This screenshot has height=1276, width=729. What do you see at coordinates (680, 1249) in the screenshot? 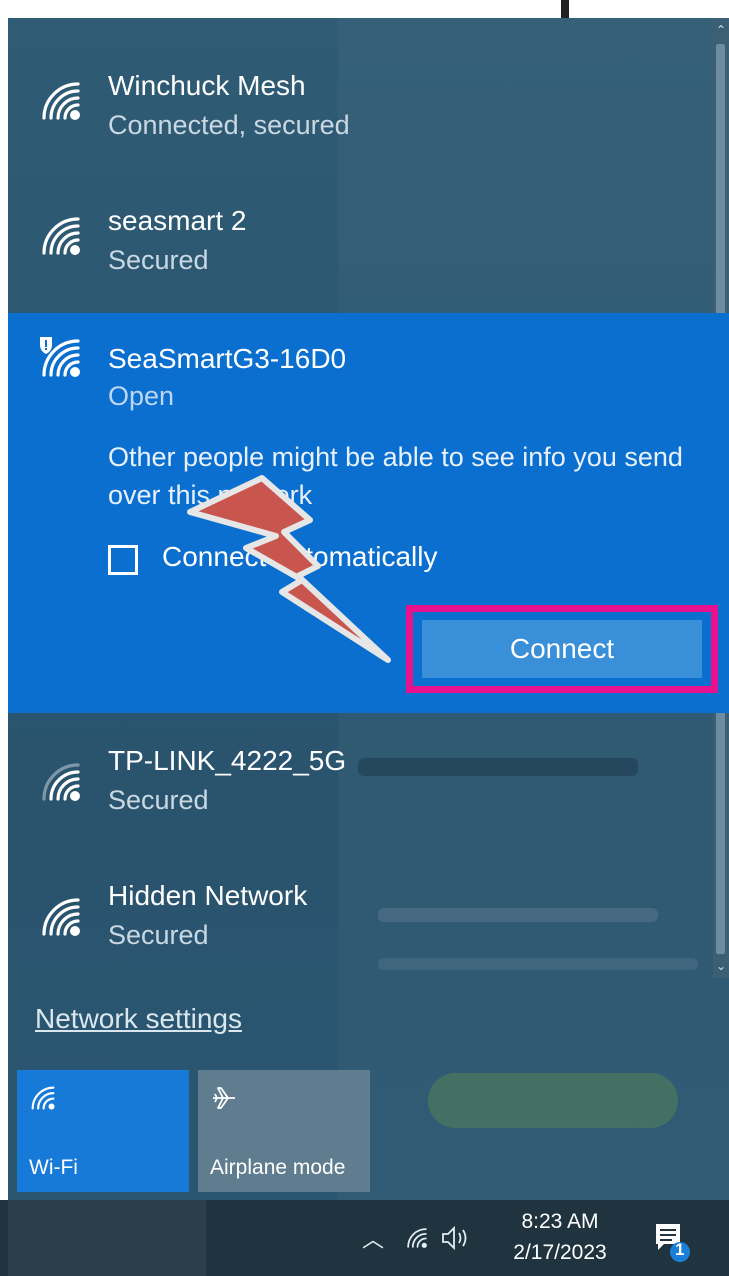
I see `notification-count-badge: 1` at bounding box center [680, 1249].